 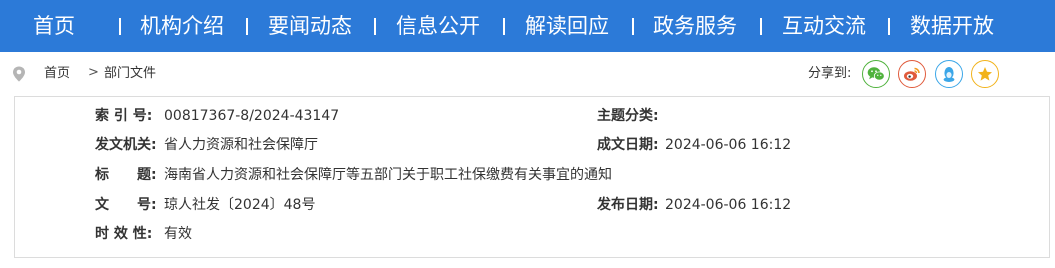 What do you see at coordinates (252, 116) in the screenshot?
I see `index-number-value: 00817367-8/2024-43147` at bounding box center [252, 116].